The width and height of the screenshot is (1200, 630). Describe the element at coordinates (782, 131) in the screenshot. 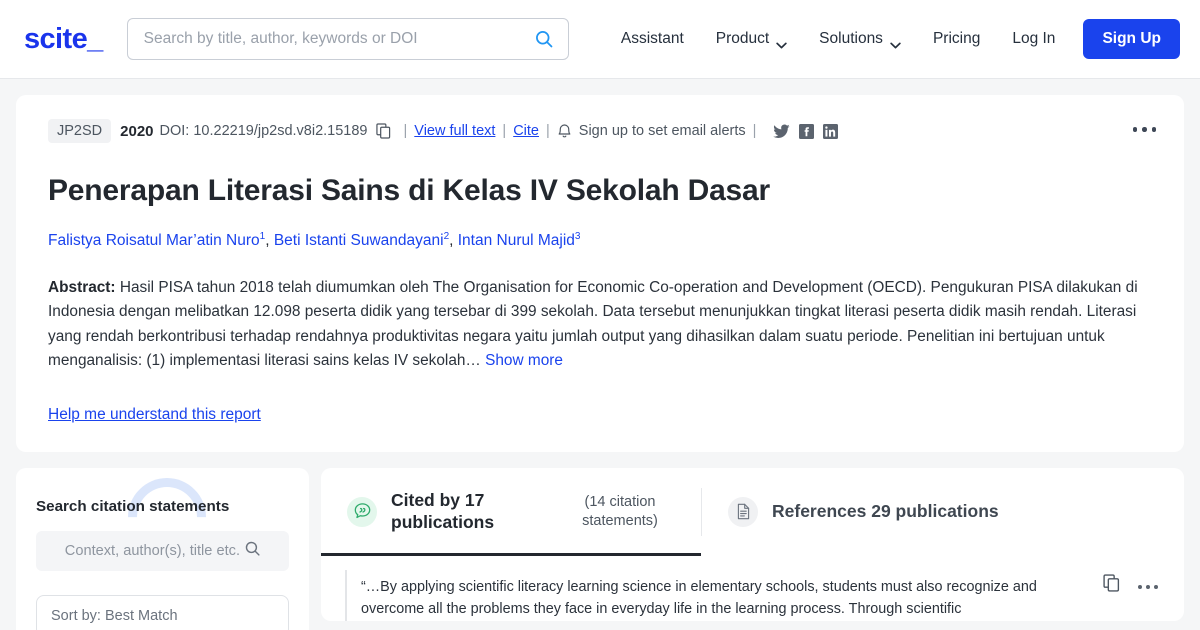

I see `twitter-icon` at that location.